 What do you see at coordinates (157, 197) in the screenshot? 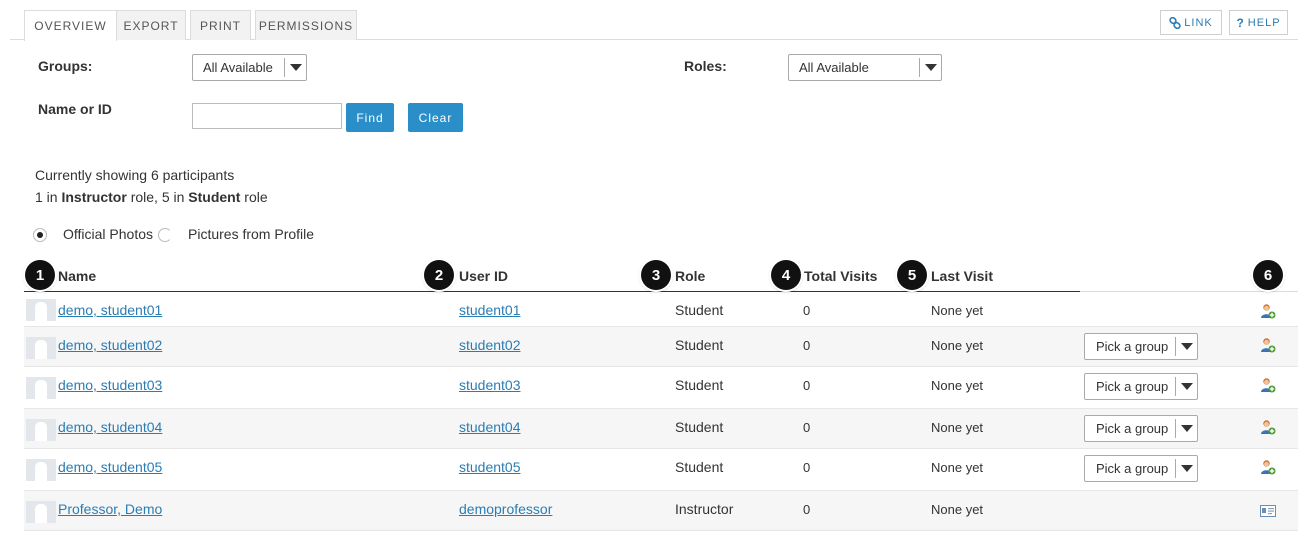
I see `role-count-text: role, 5 in` at bounding box center [157, 197].